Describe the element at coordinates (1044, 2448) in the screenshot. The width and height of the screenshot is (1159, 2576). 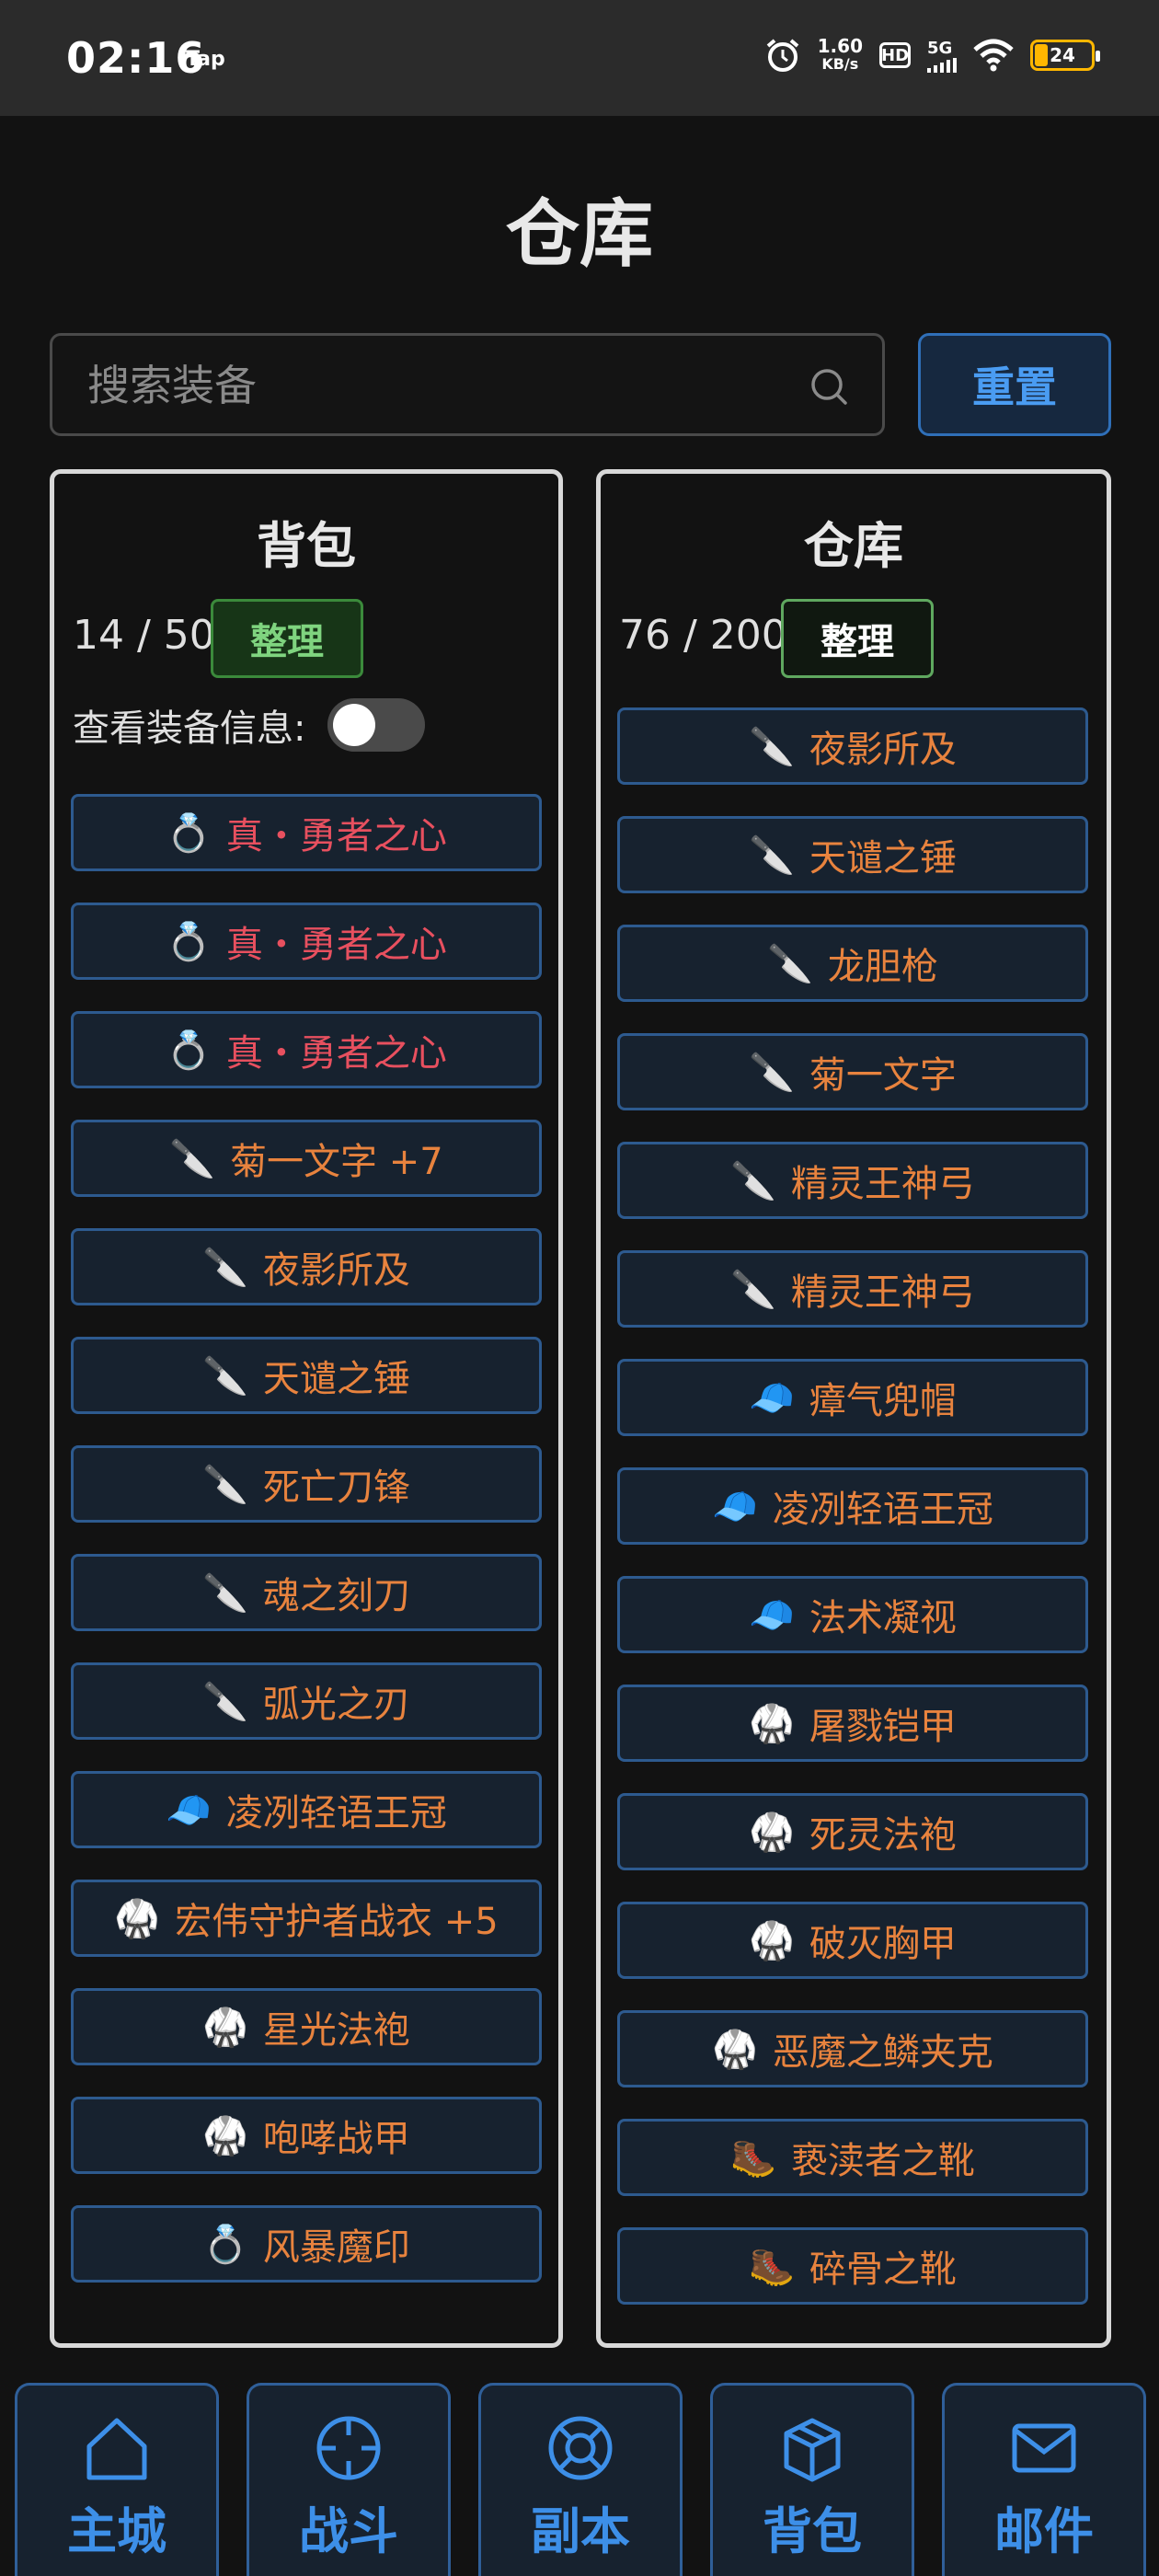
I see `mail-icon` at that location.